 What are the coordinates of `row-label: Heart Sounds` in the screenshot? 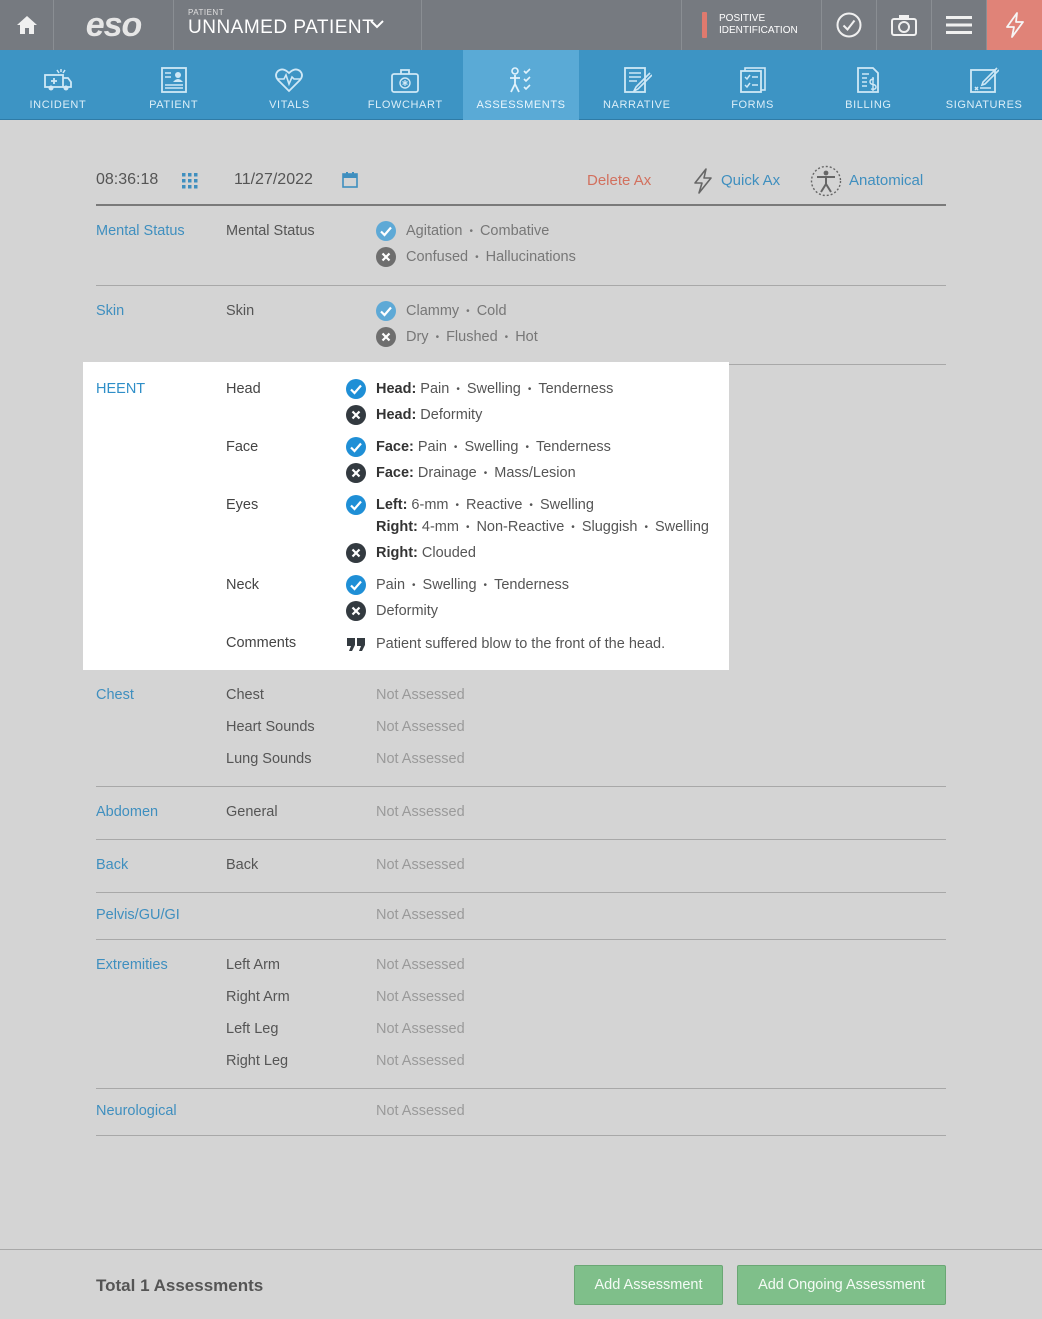 It's located at (270, 727).